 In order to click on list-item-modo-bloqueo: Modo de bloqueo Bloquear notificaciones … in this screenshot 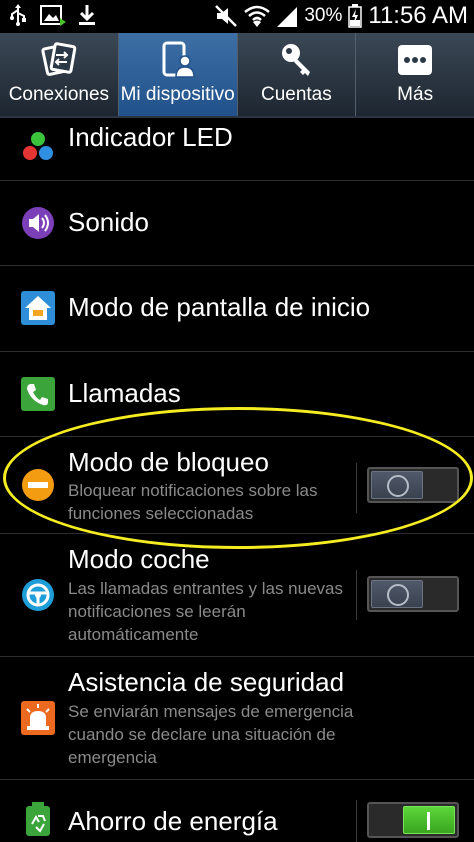, I will do `click(237, 485)`.